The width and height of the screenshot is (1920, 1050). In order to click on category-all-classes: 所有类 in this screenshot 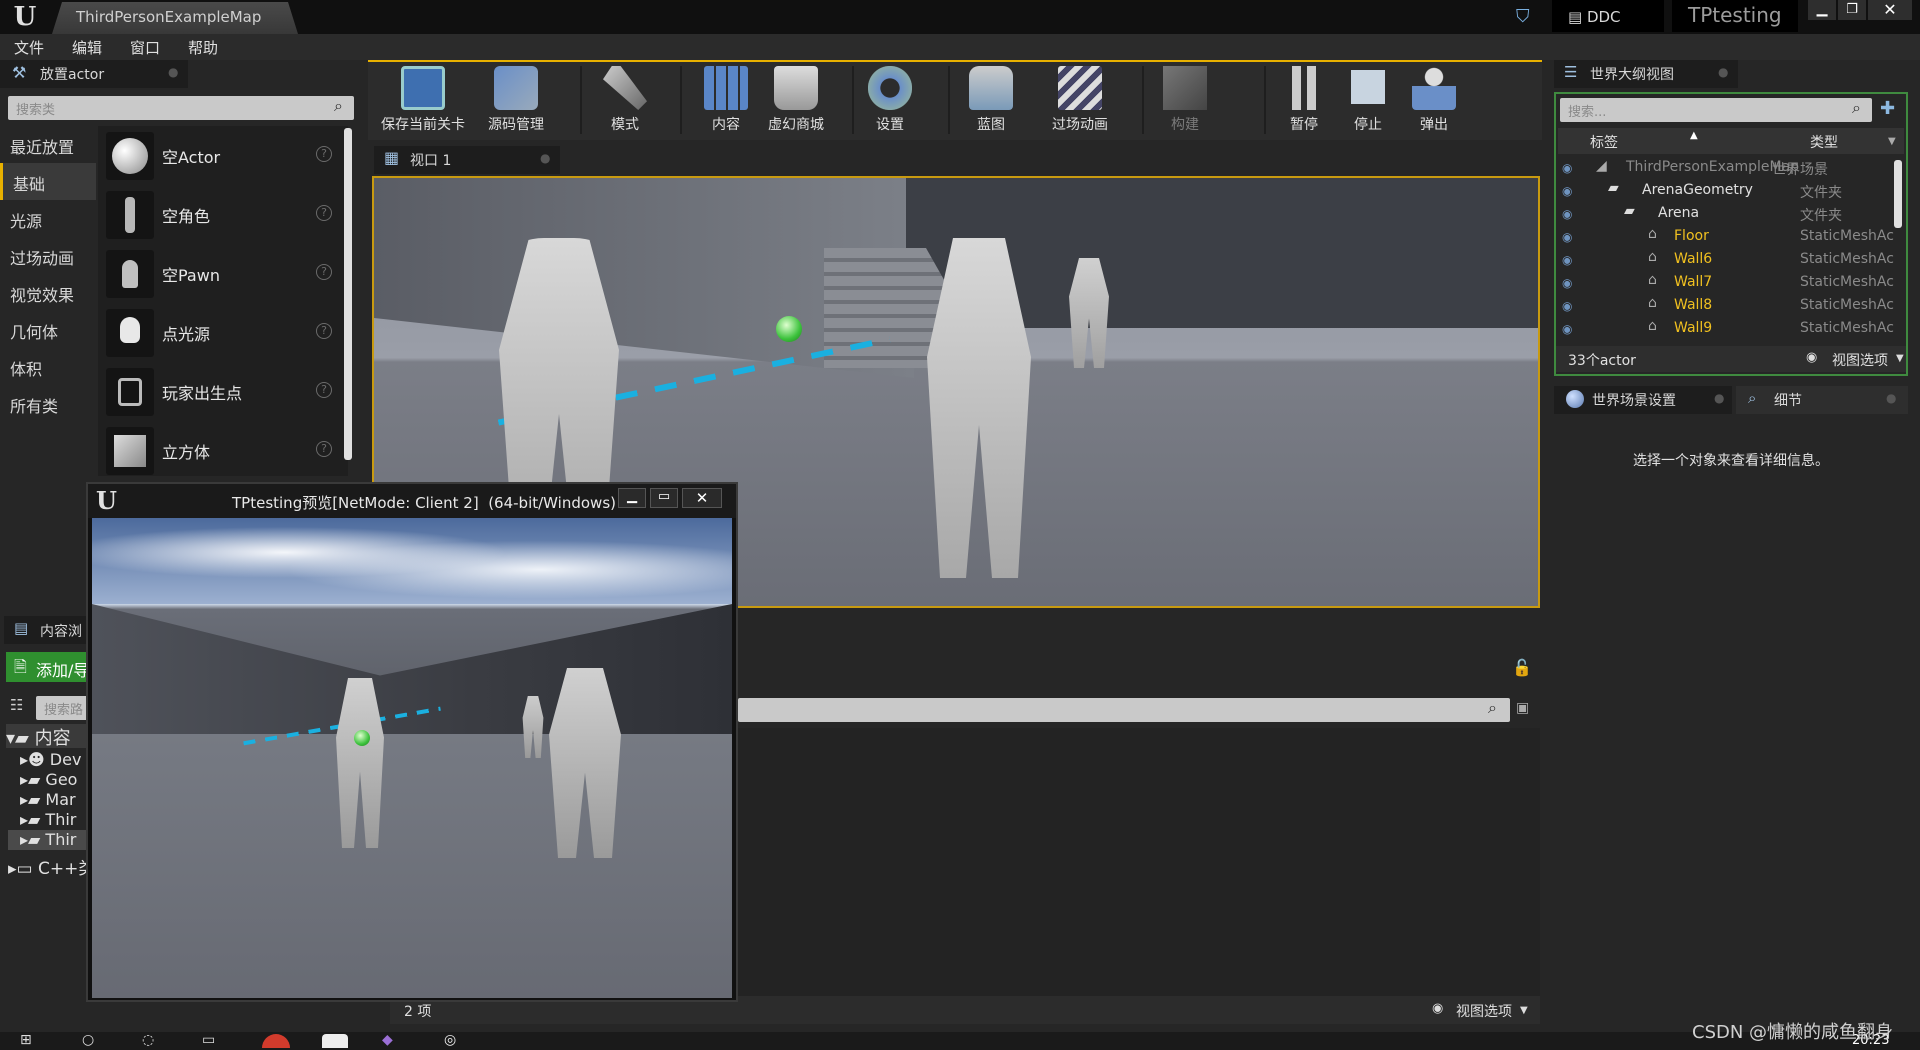, I will do `click(48, 403)`.